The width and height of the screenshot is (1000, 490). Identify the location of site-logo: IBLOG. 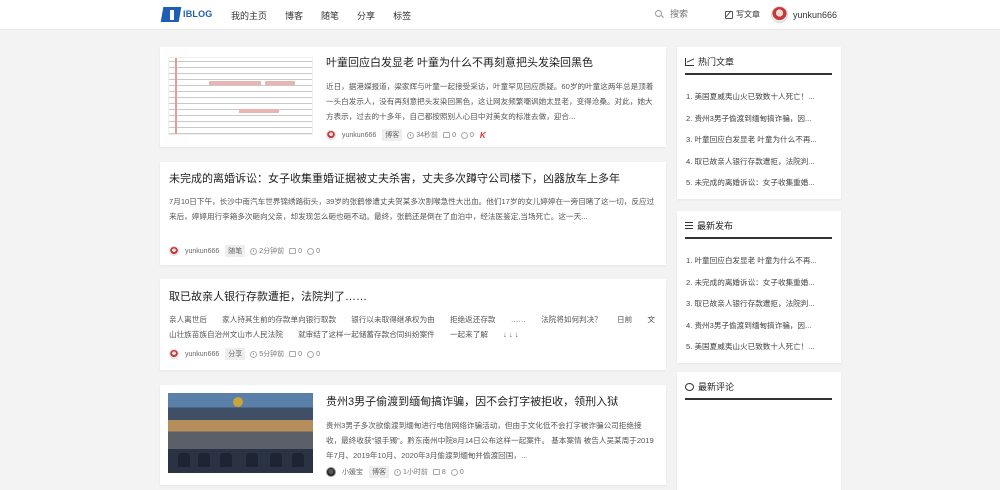
(186, 14).